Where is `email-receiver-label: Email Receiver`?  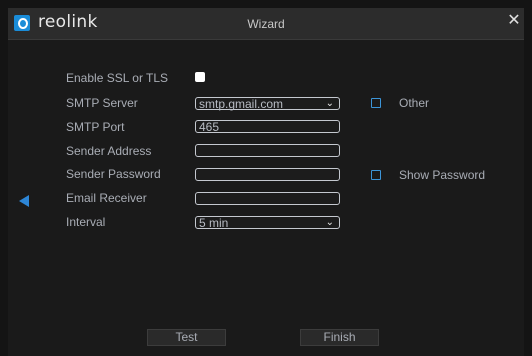
email-receiver-label: Email Receiver is located at coordinates (106, 198).